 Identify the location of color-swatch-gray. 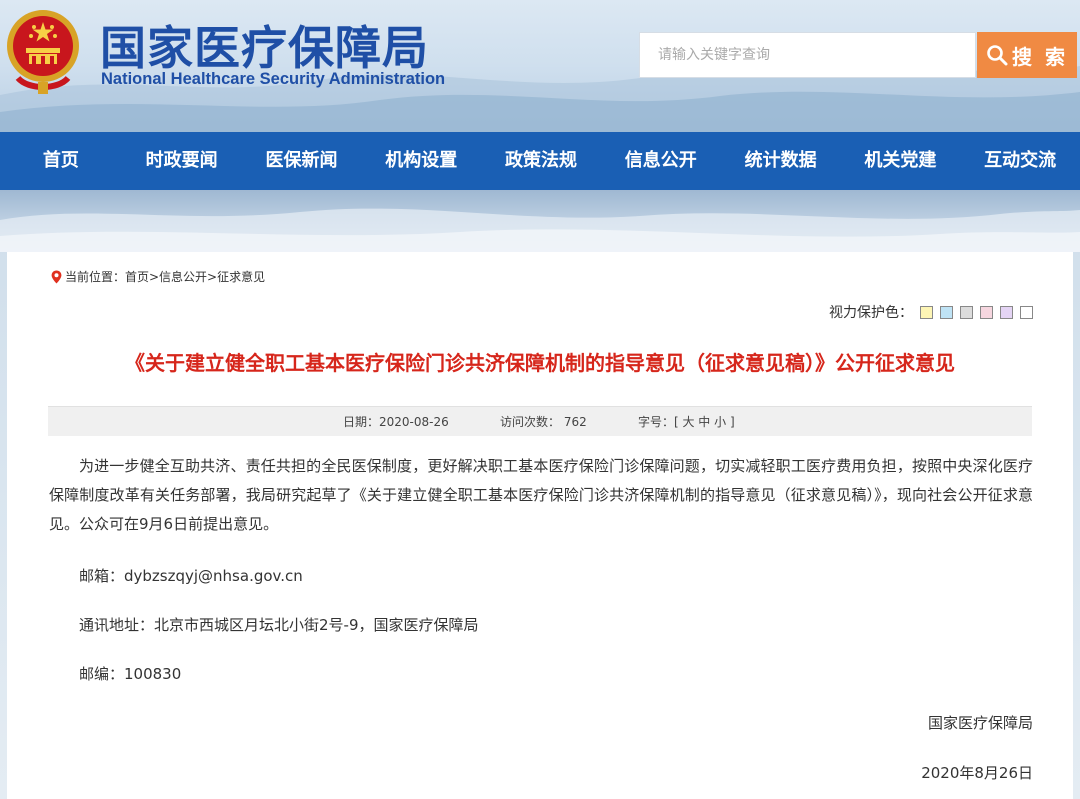
(966, 312).